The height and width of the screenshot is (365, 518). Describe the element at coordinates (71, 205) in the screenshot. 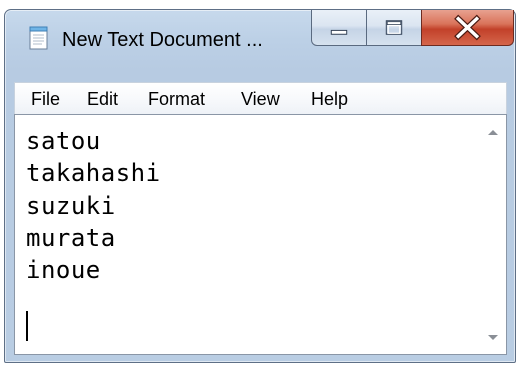

I see `editor-line: suzuki` at that location.